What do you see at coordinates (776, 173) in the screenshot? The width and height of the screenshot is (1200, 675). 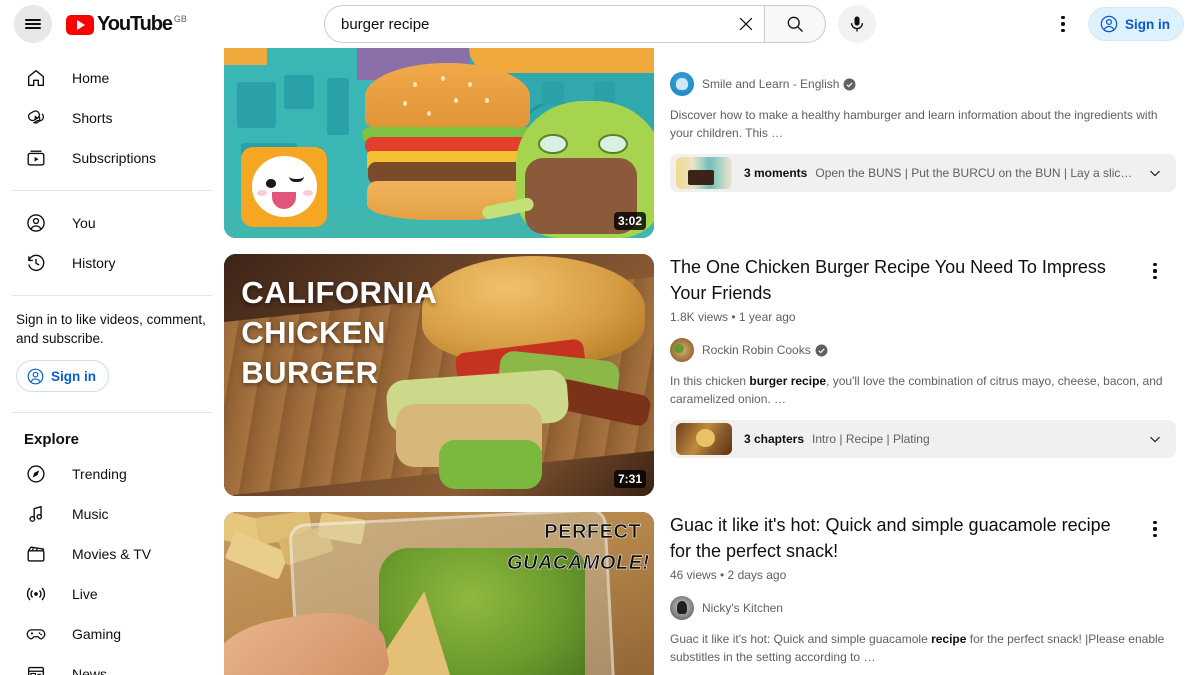 I see `chapter-count: 3 moments` at bounding box center [776, 173].